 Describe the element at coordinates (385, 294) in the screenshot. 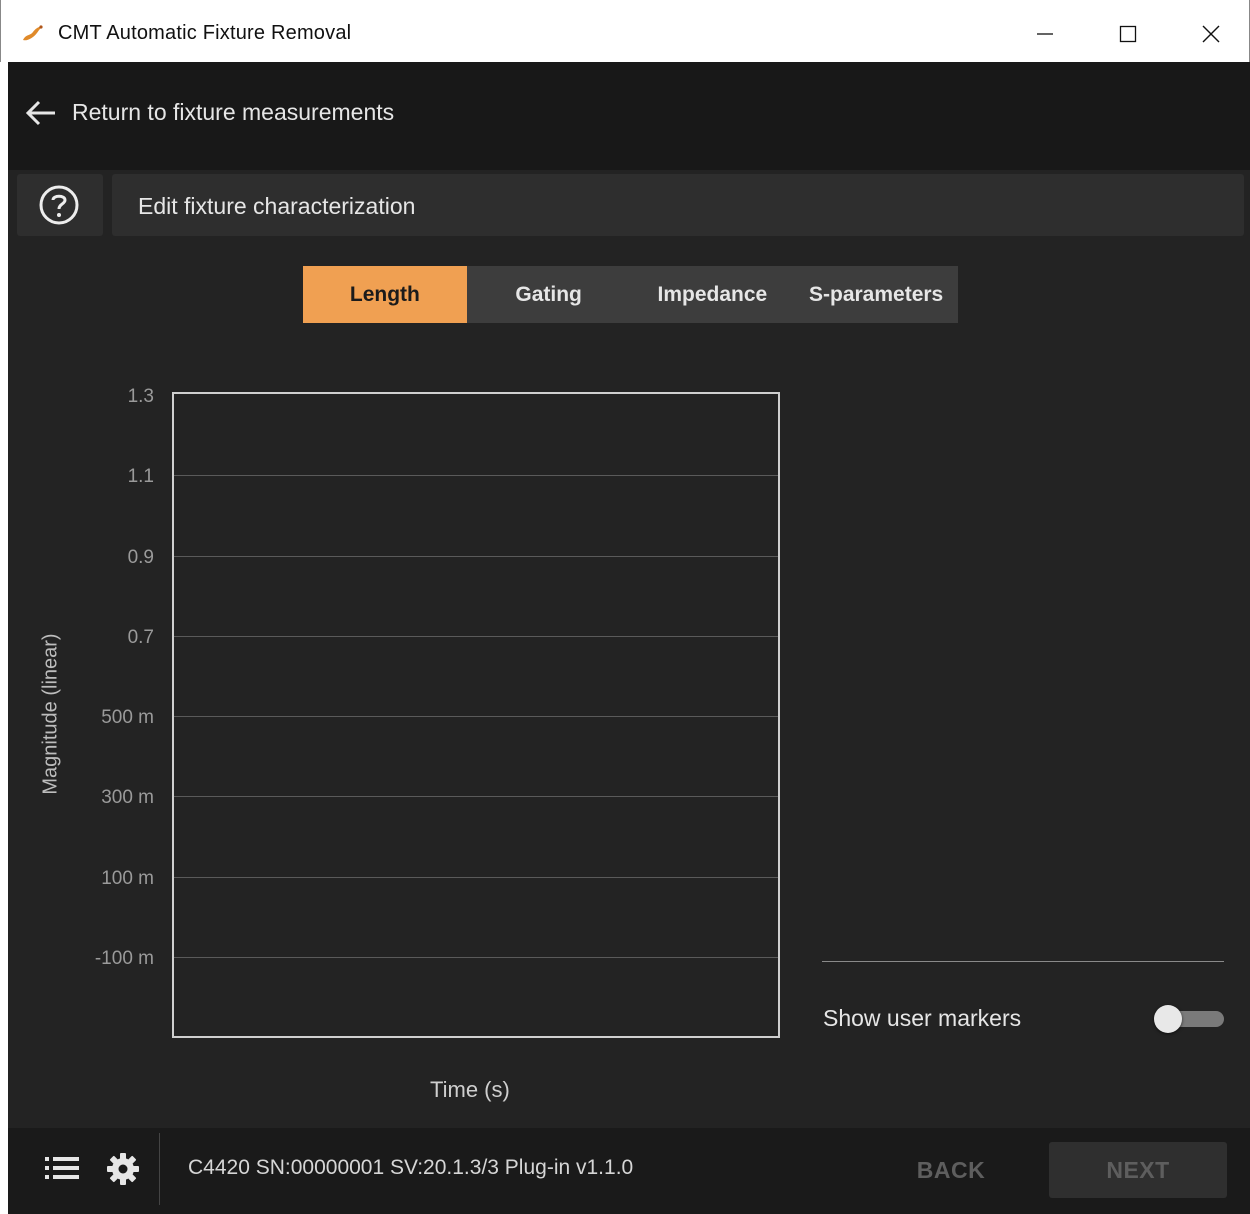

I see `tab-length: Length` at that location.